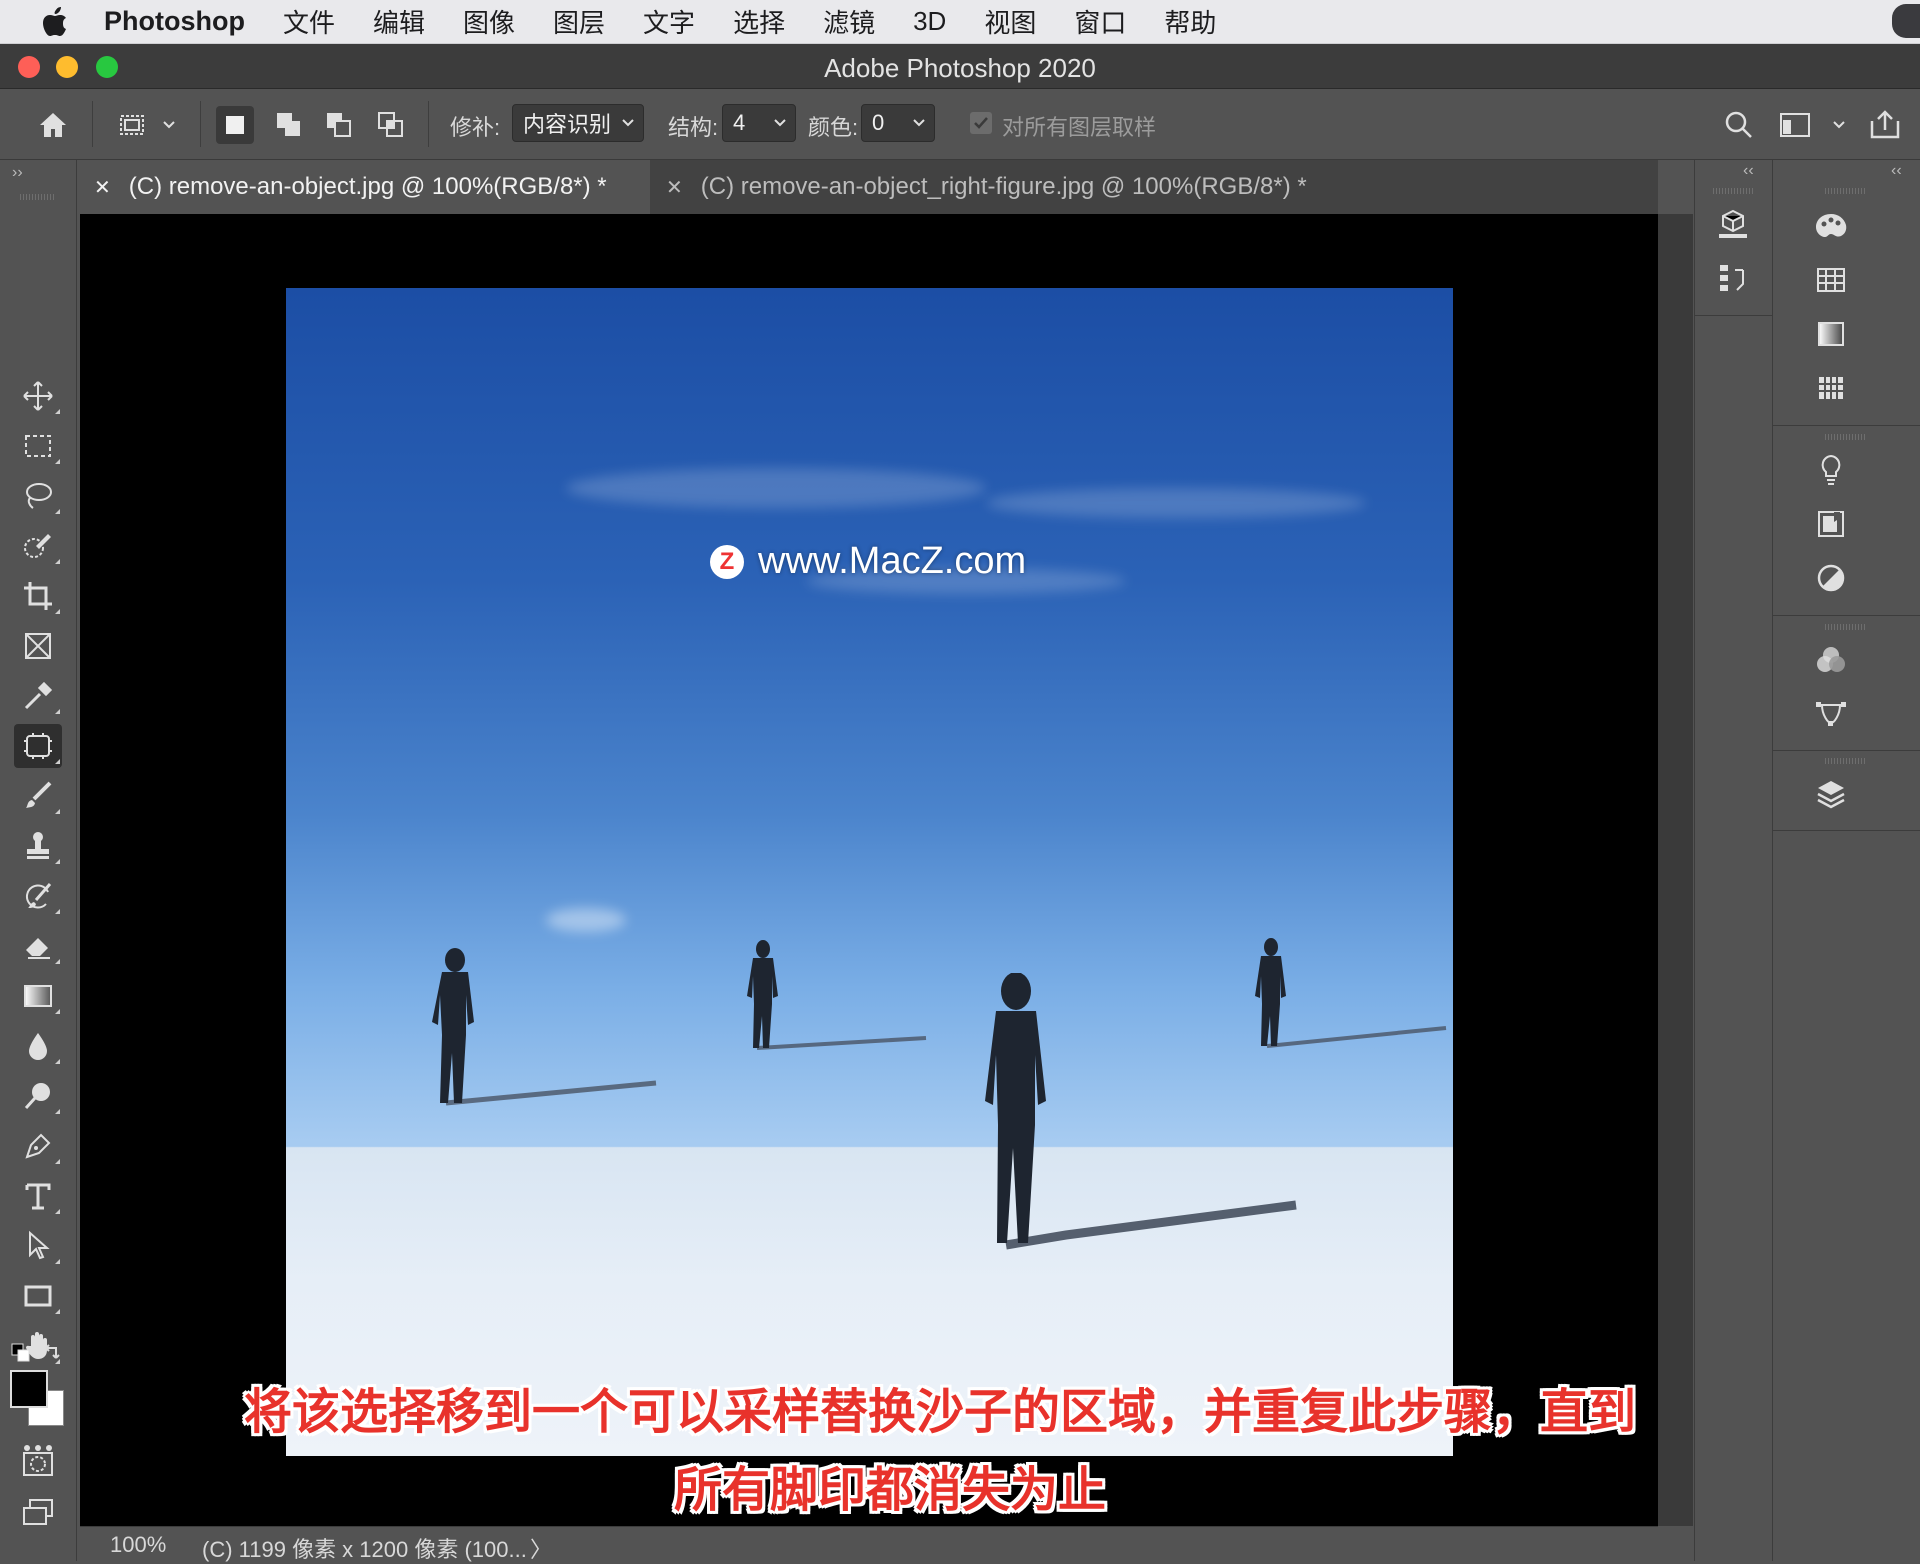  Describe the element at coordinates (759, 123) in the screenshot. I see `structure-input: 4` at that location.